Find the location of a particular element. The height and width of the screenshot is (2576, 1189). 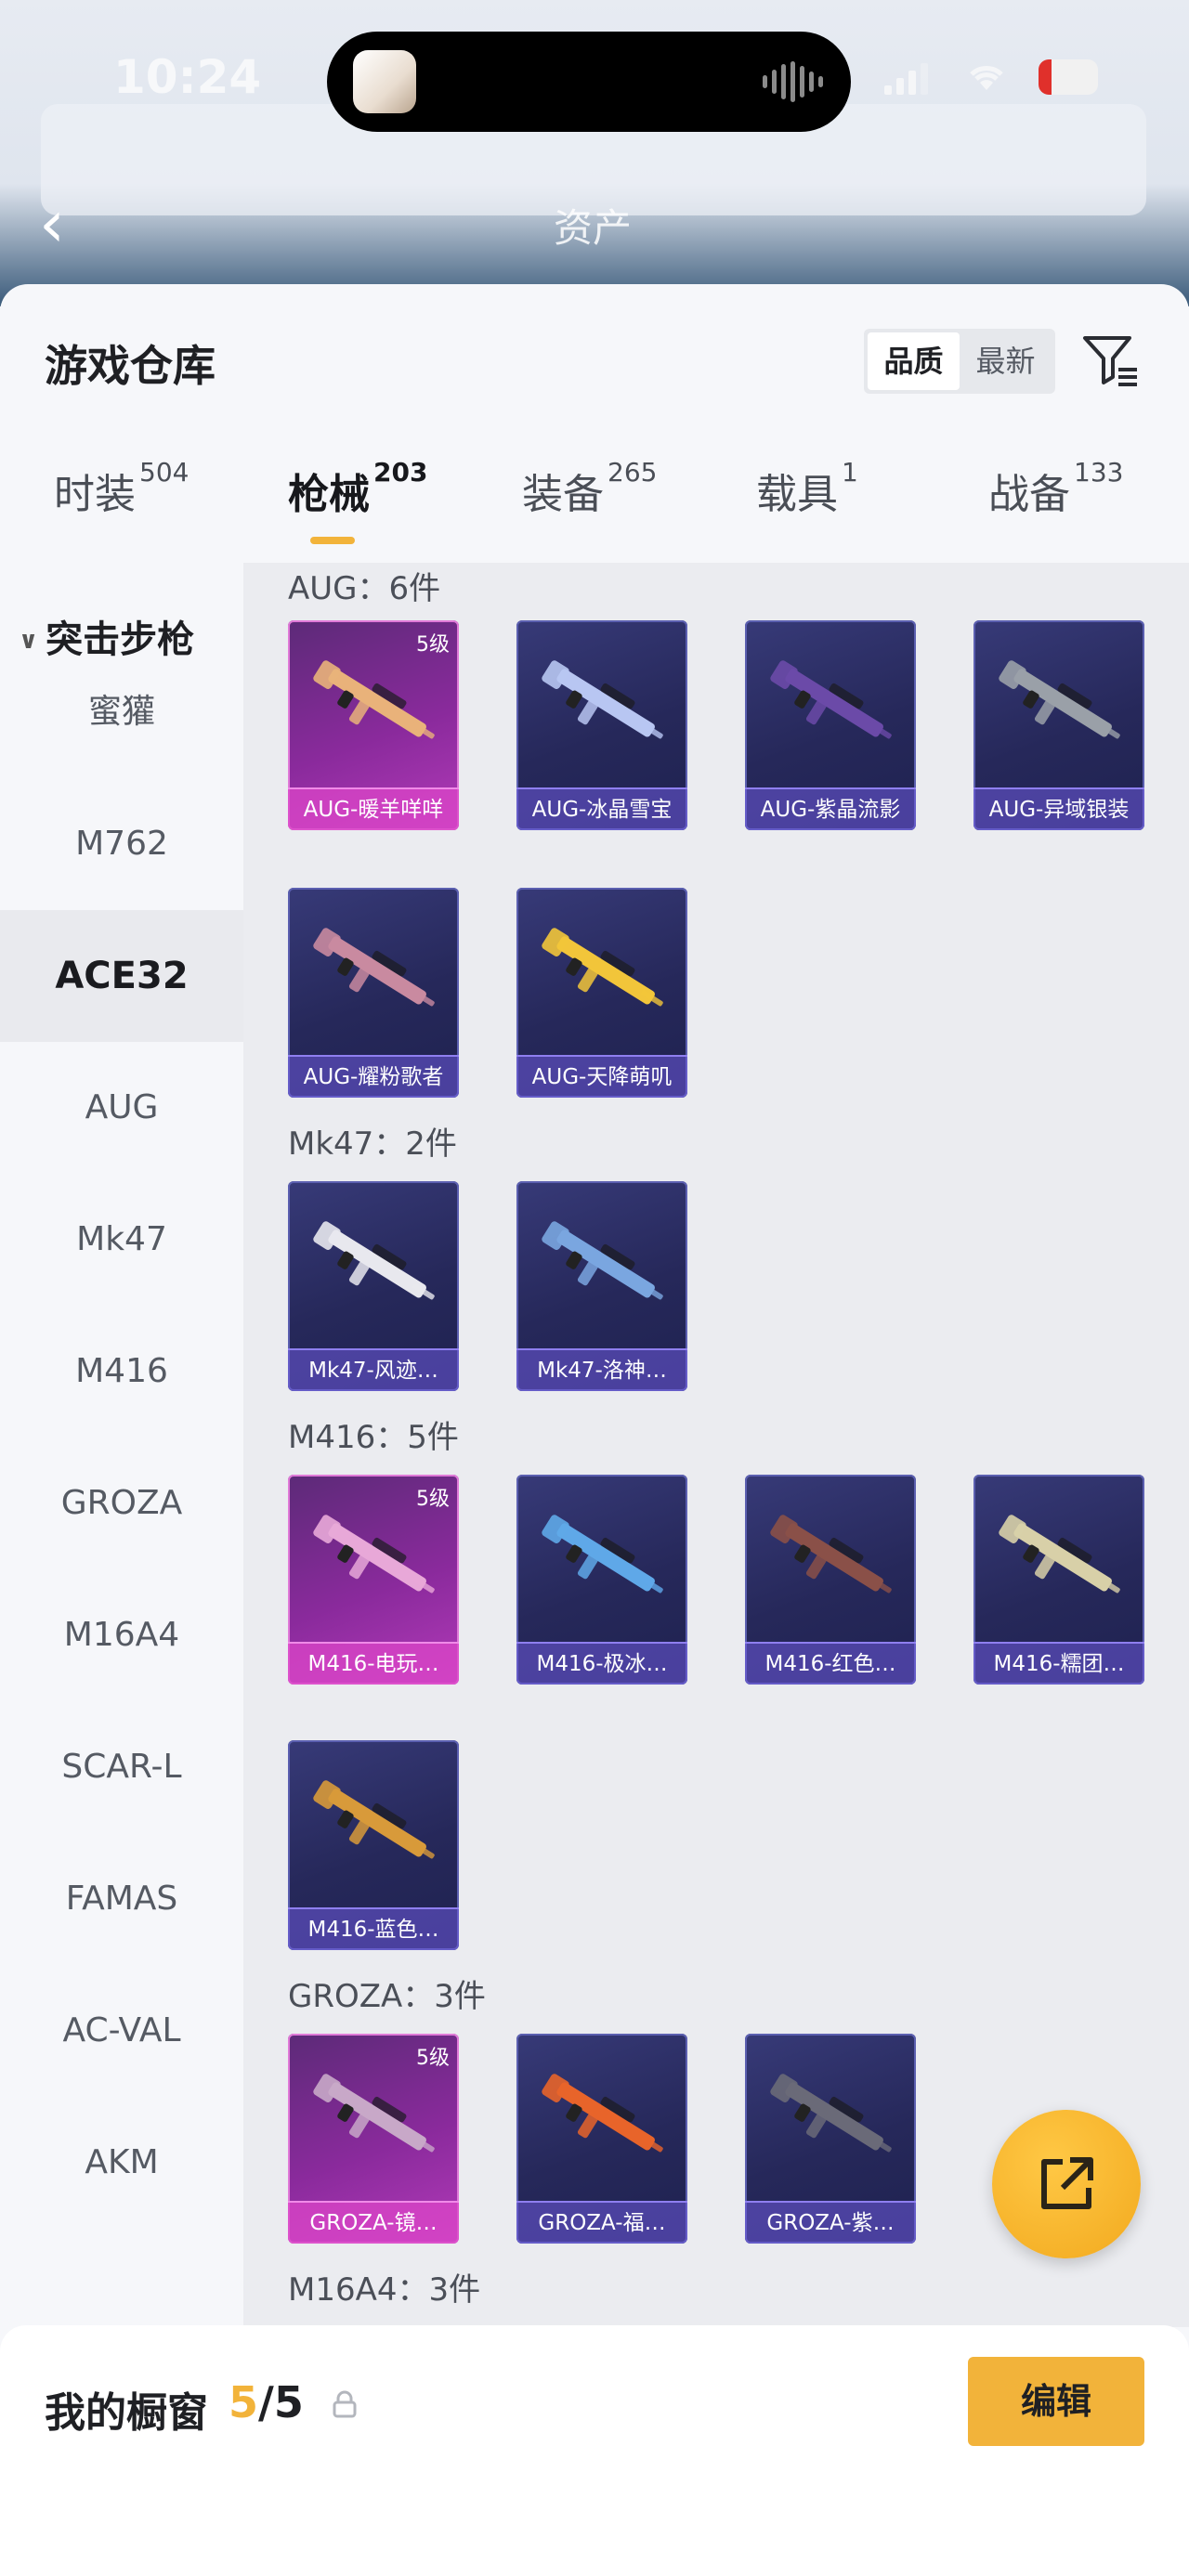

category-tabs: 时装 504 枪械 203 装备 265 载具 1 战备 133 is located at coordinates (594, 510).